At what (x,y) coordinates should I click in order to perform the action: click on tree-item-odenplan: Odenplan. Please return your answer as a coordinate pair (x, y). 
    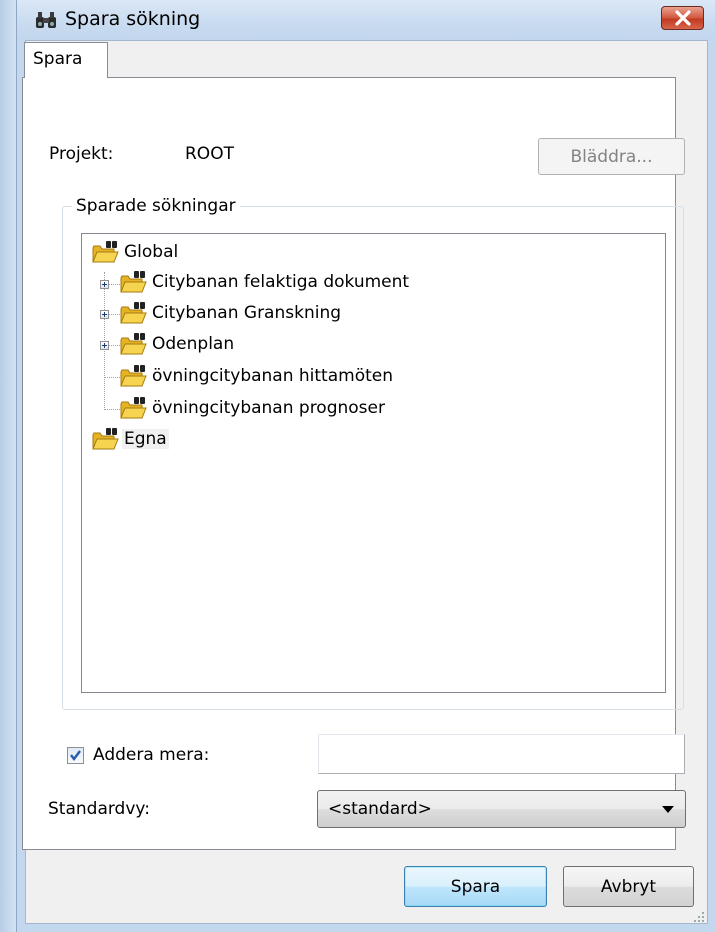
    Looking at the image, I should click on (320, 344).